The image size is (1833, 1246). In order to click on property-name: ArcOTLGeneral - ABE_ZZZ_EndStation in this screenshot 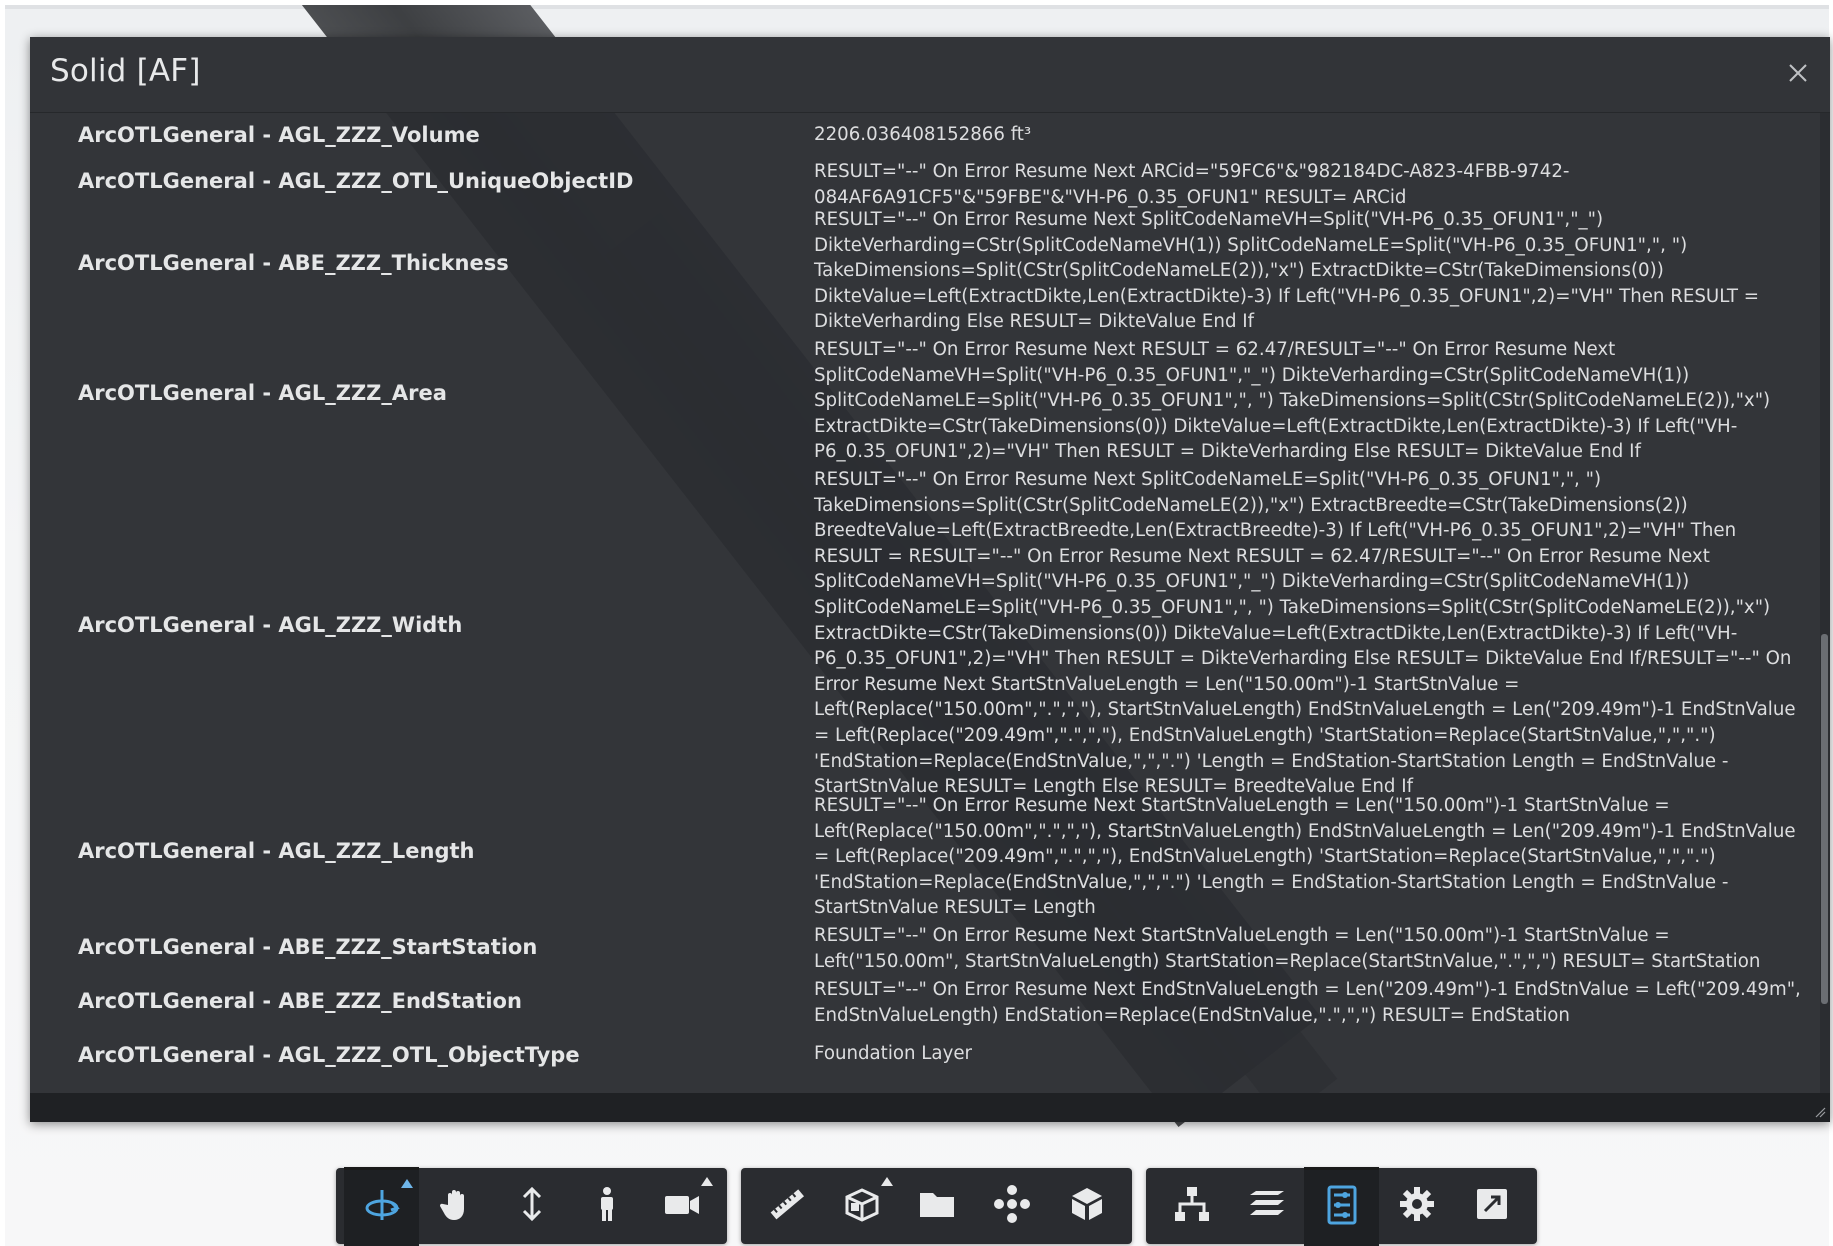, I will do `click(300, 1001)`.